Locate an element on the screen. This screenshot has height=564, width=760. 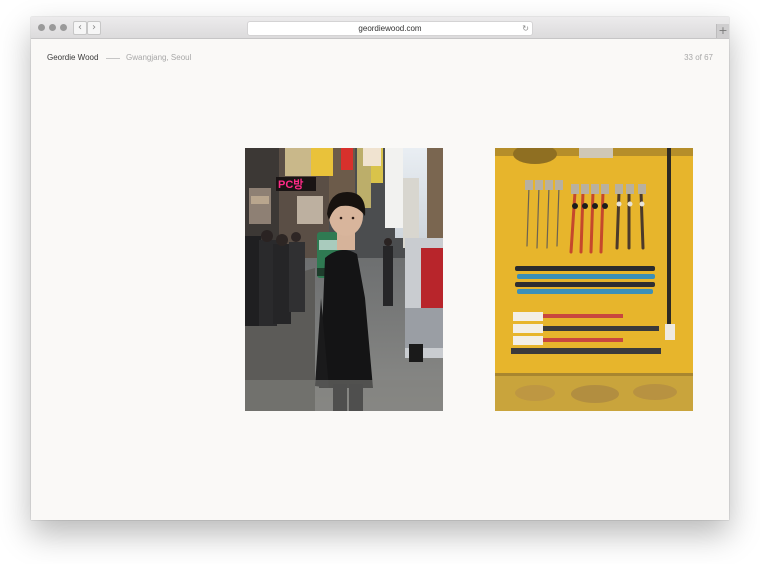
photo-cables-on-yellow is located at coordinates (594, 279).